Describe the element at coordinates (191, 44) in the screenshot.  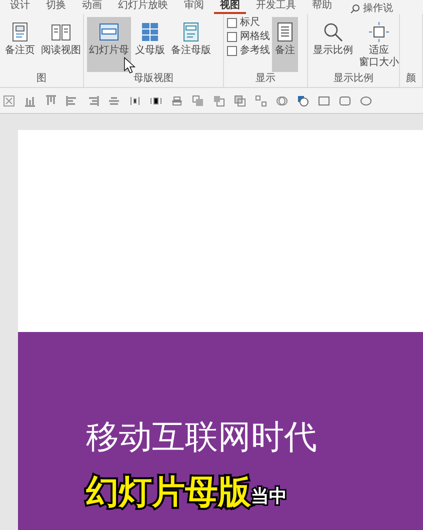
I see `ribbon-button: 备注母版` at that location.